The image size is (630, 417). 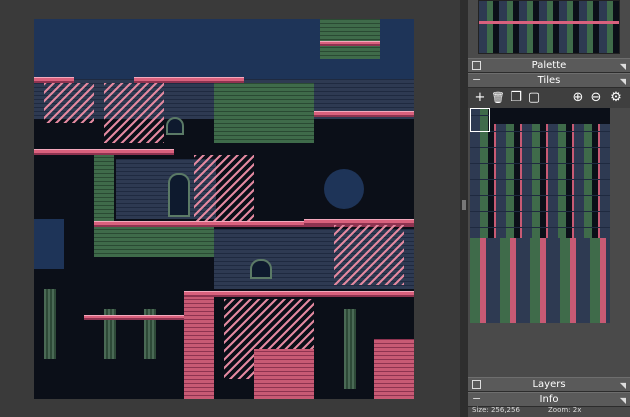 I want to click on info-title: Info, so click(x=549, y=399).